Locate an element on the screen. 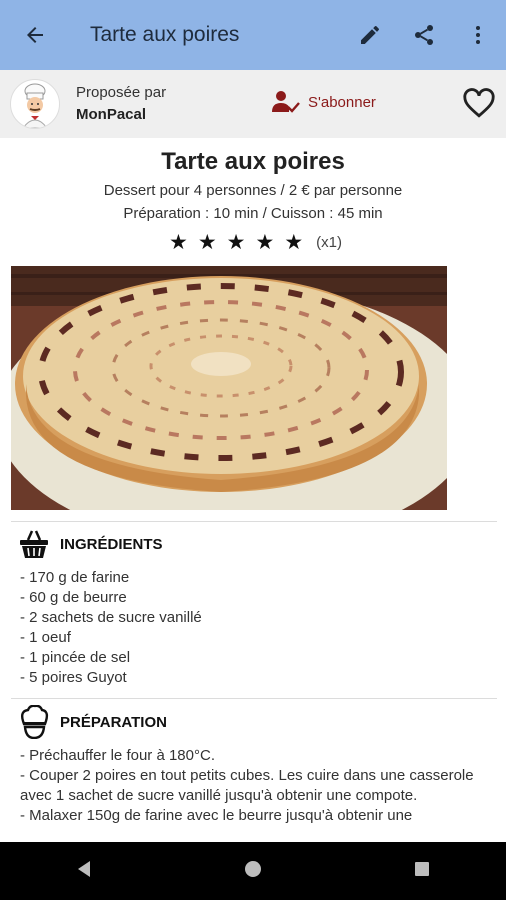 This screenshot has width=506, height=900. triangle-back-icon is located at coordinates (84, 868).